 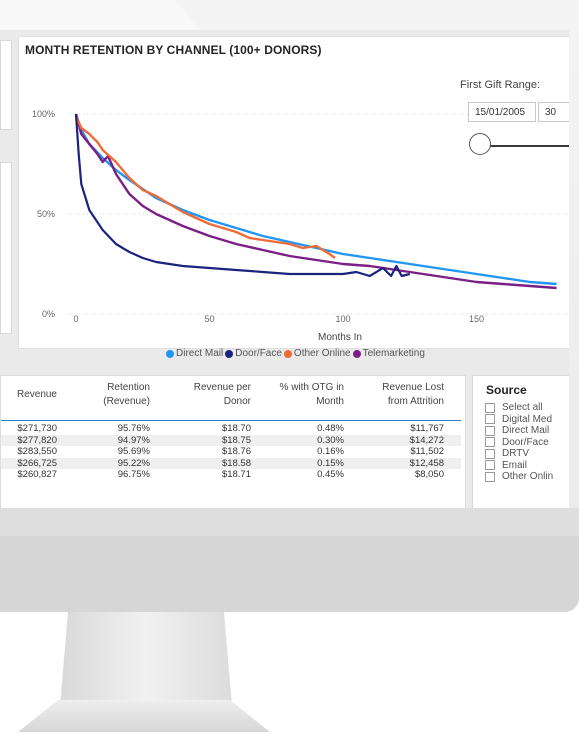 I want to click on table-row: $283,550 95.69% $18.76 0.16% $11,502, so click(x=231, y=452).